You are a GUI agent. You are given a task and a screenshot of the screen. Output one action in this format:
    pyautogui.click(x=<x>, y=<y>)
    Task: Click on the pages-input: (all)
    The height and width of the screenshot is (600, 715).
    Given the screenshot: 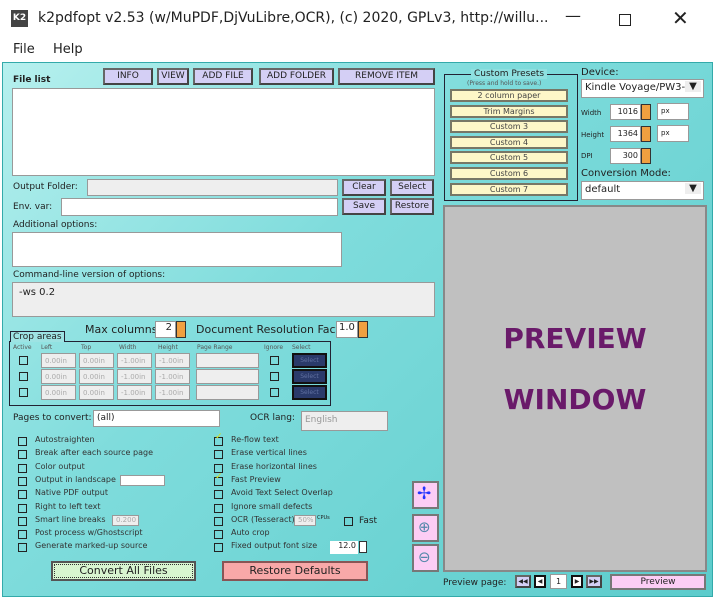 What is the action you would take?
    pyautogui.click(x=156, y=418)
    